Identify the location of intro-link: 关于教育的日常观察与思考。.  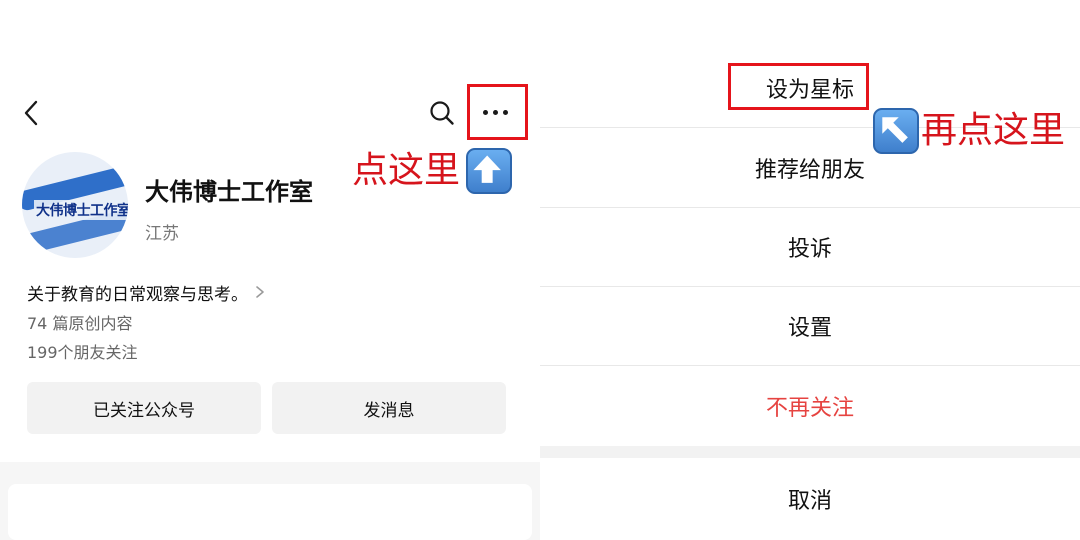
(147, 293).